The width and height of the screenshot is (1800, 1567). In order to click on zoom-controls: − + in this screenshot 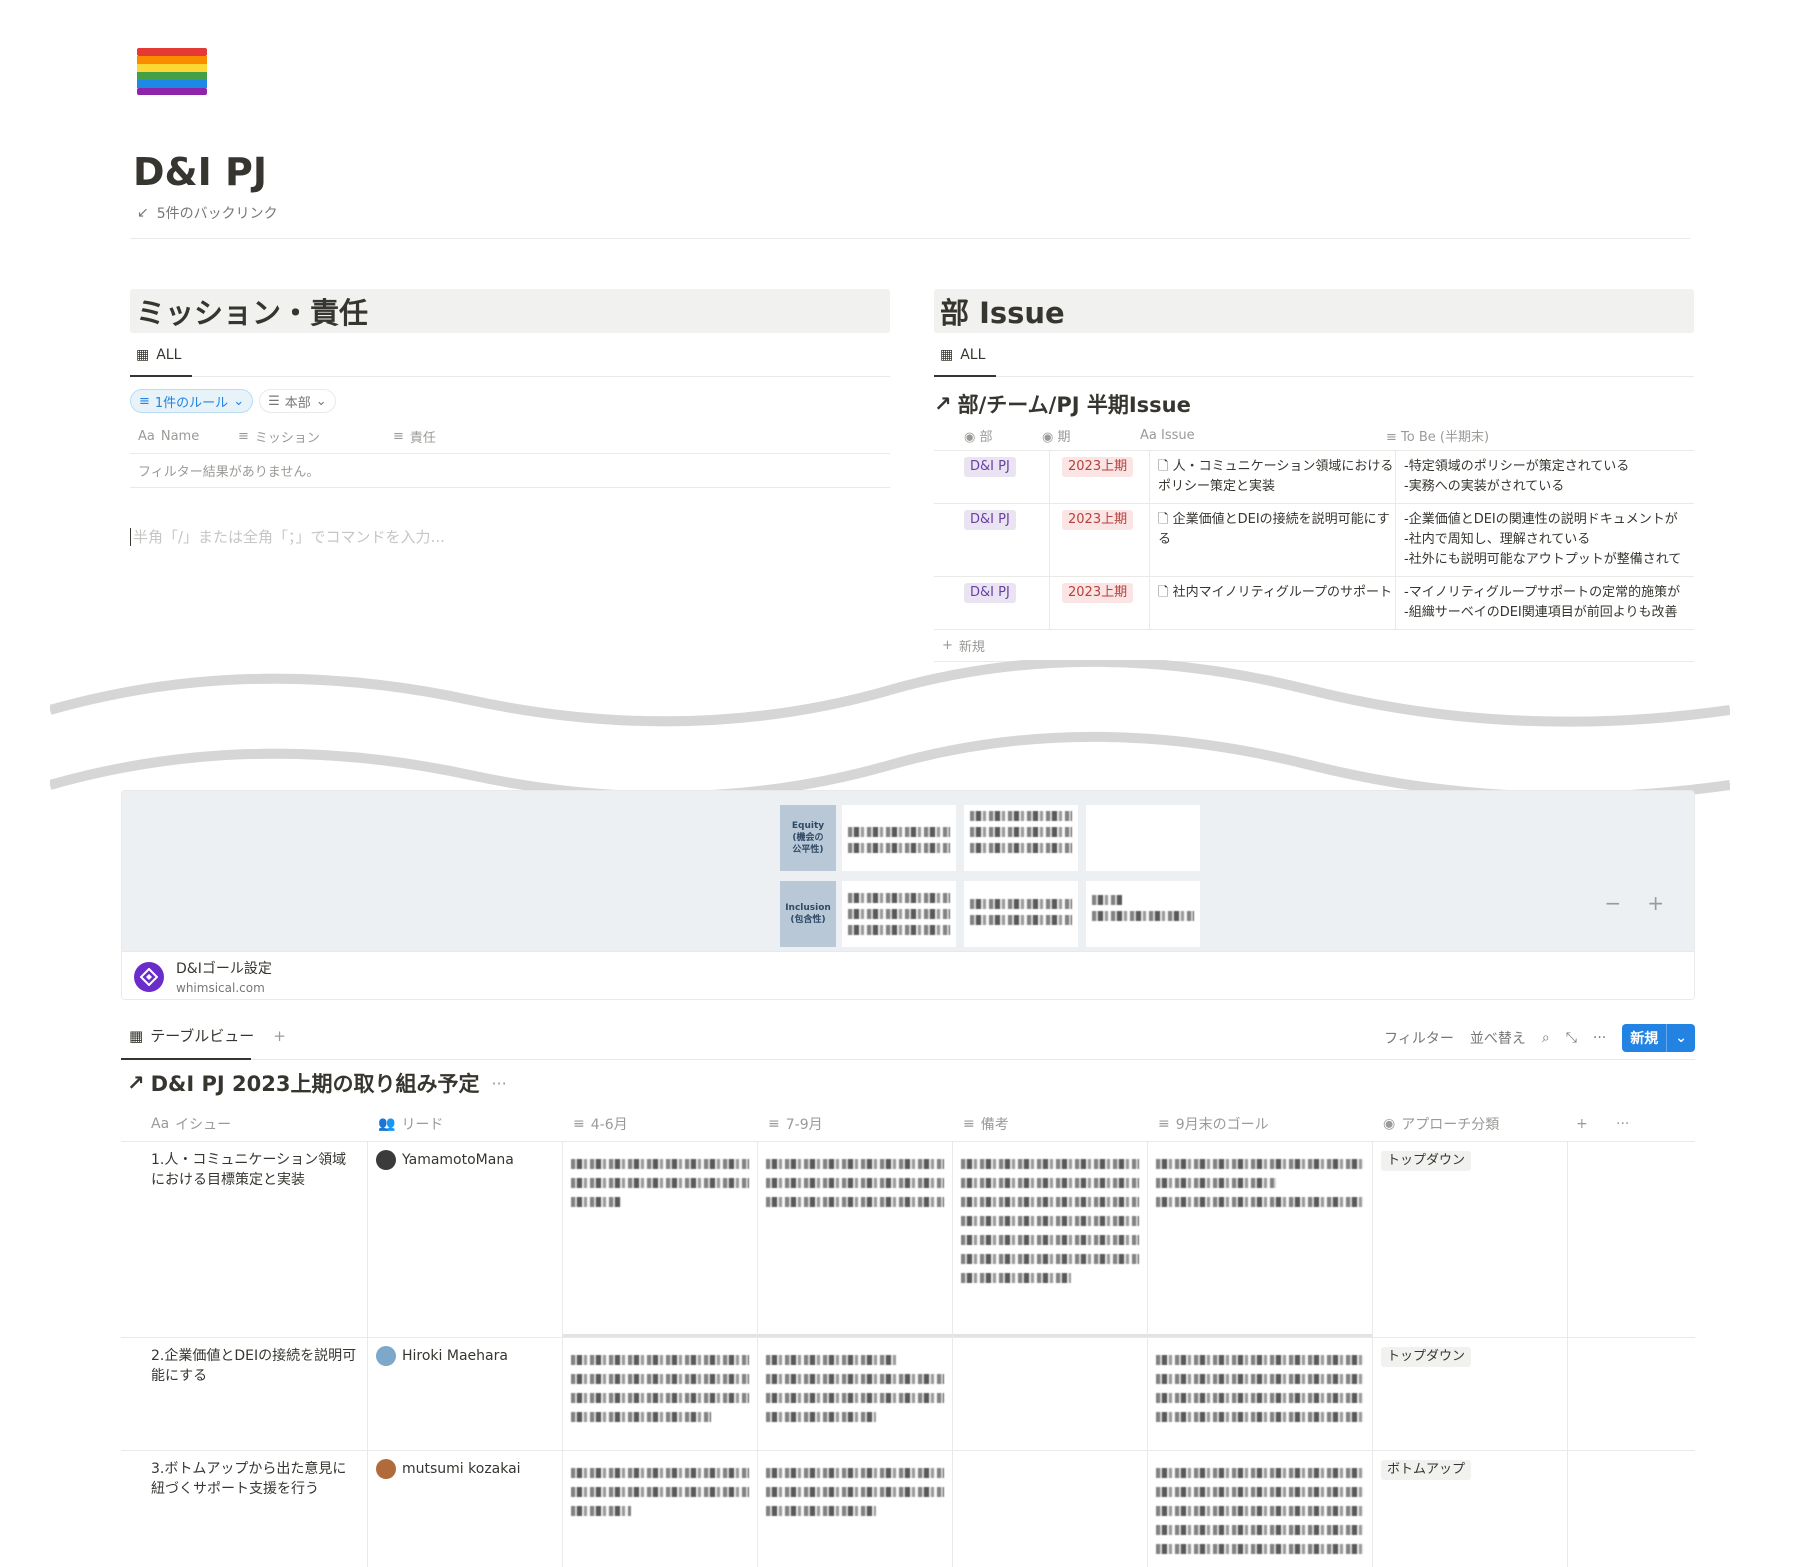, I will do `click(1634, 903)`.